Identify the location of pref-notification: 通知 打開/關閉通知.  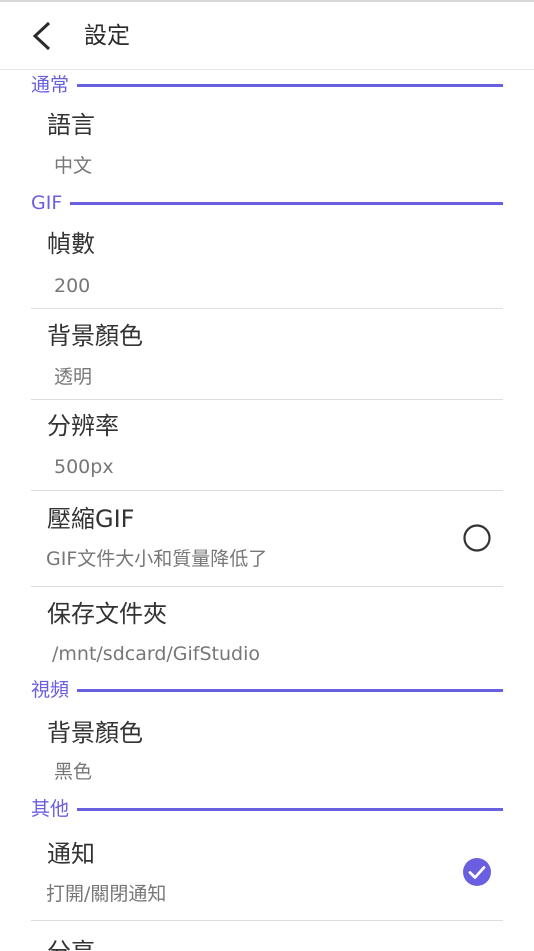
(267, 874).